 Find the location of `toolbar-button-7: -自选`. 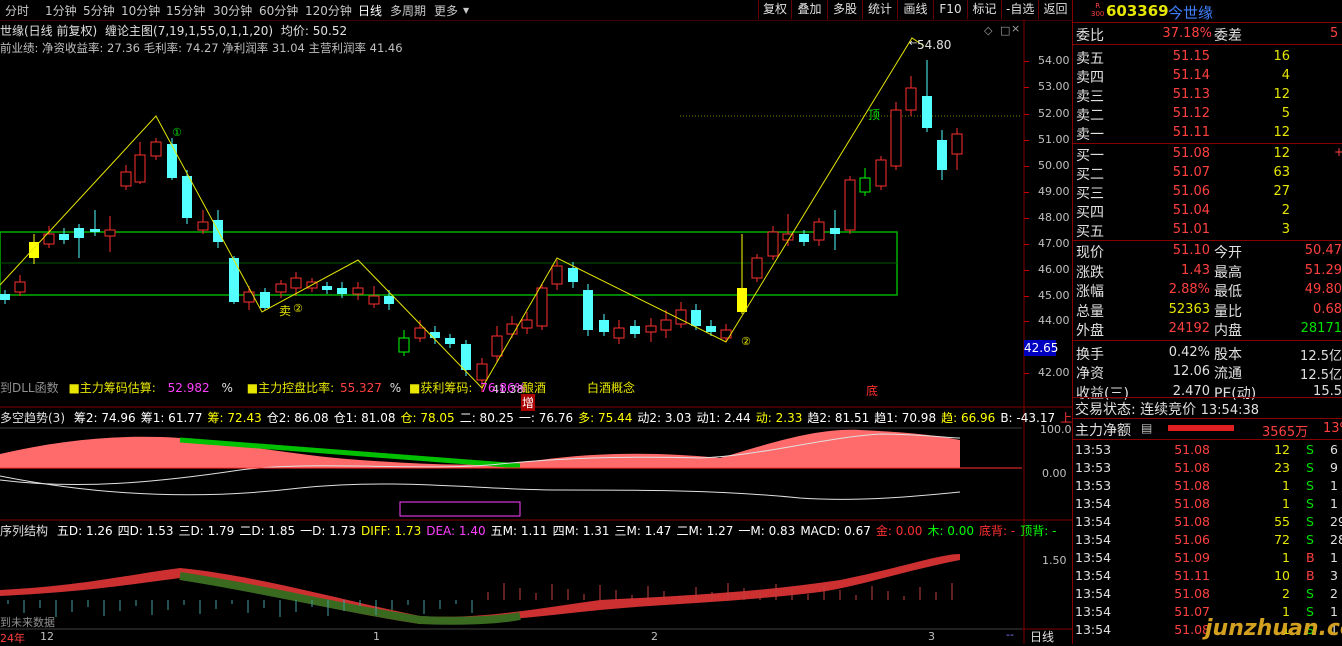

toolbar-button-7: -自选 is located at coordinates (1019, 9).